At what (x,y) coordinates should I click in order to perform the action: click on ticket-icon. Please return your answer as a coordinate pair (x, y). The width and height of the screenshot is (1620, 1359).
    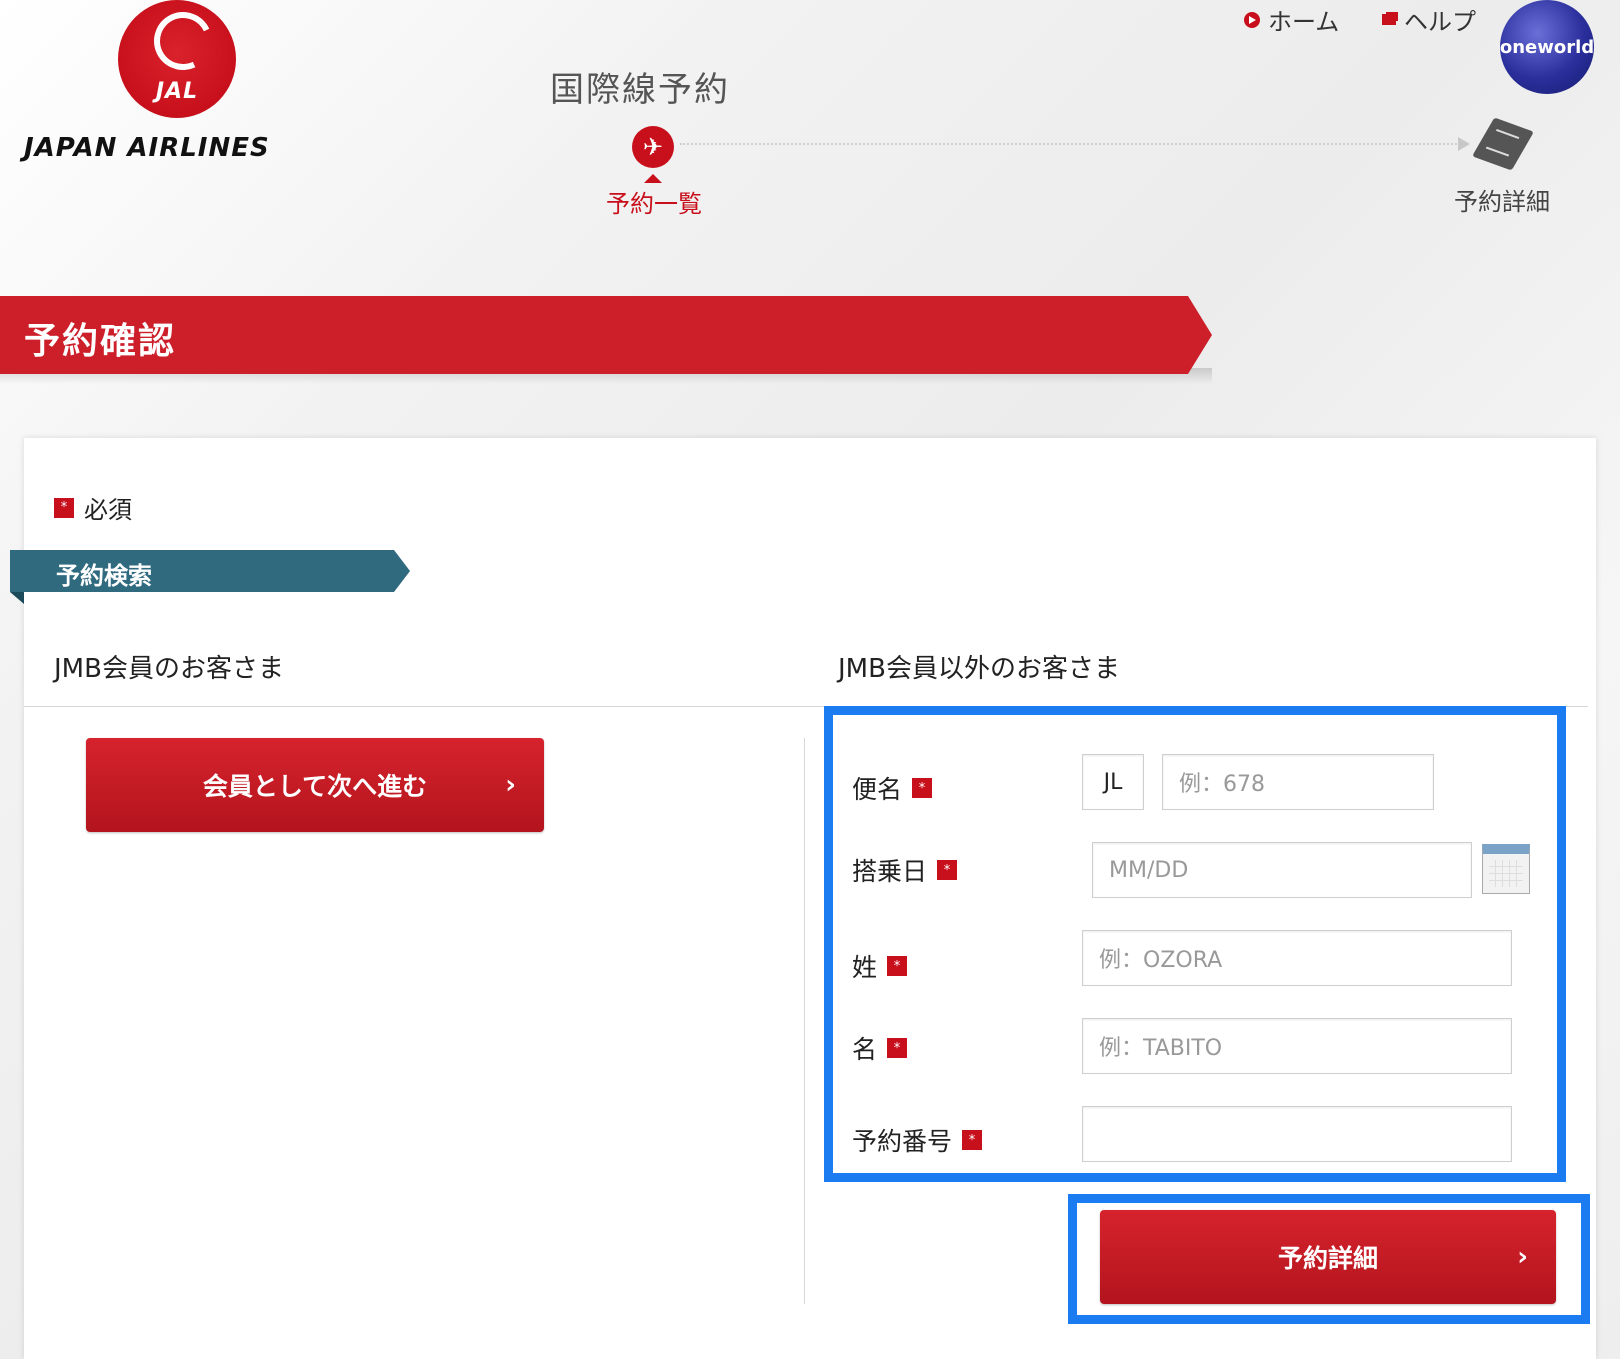
    Looking at the image, I should click on (1503, 144).